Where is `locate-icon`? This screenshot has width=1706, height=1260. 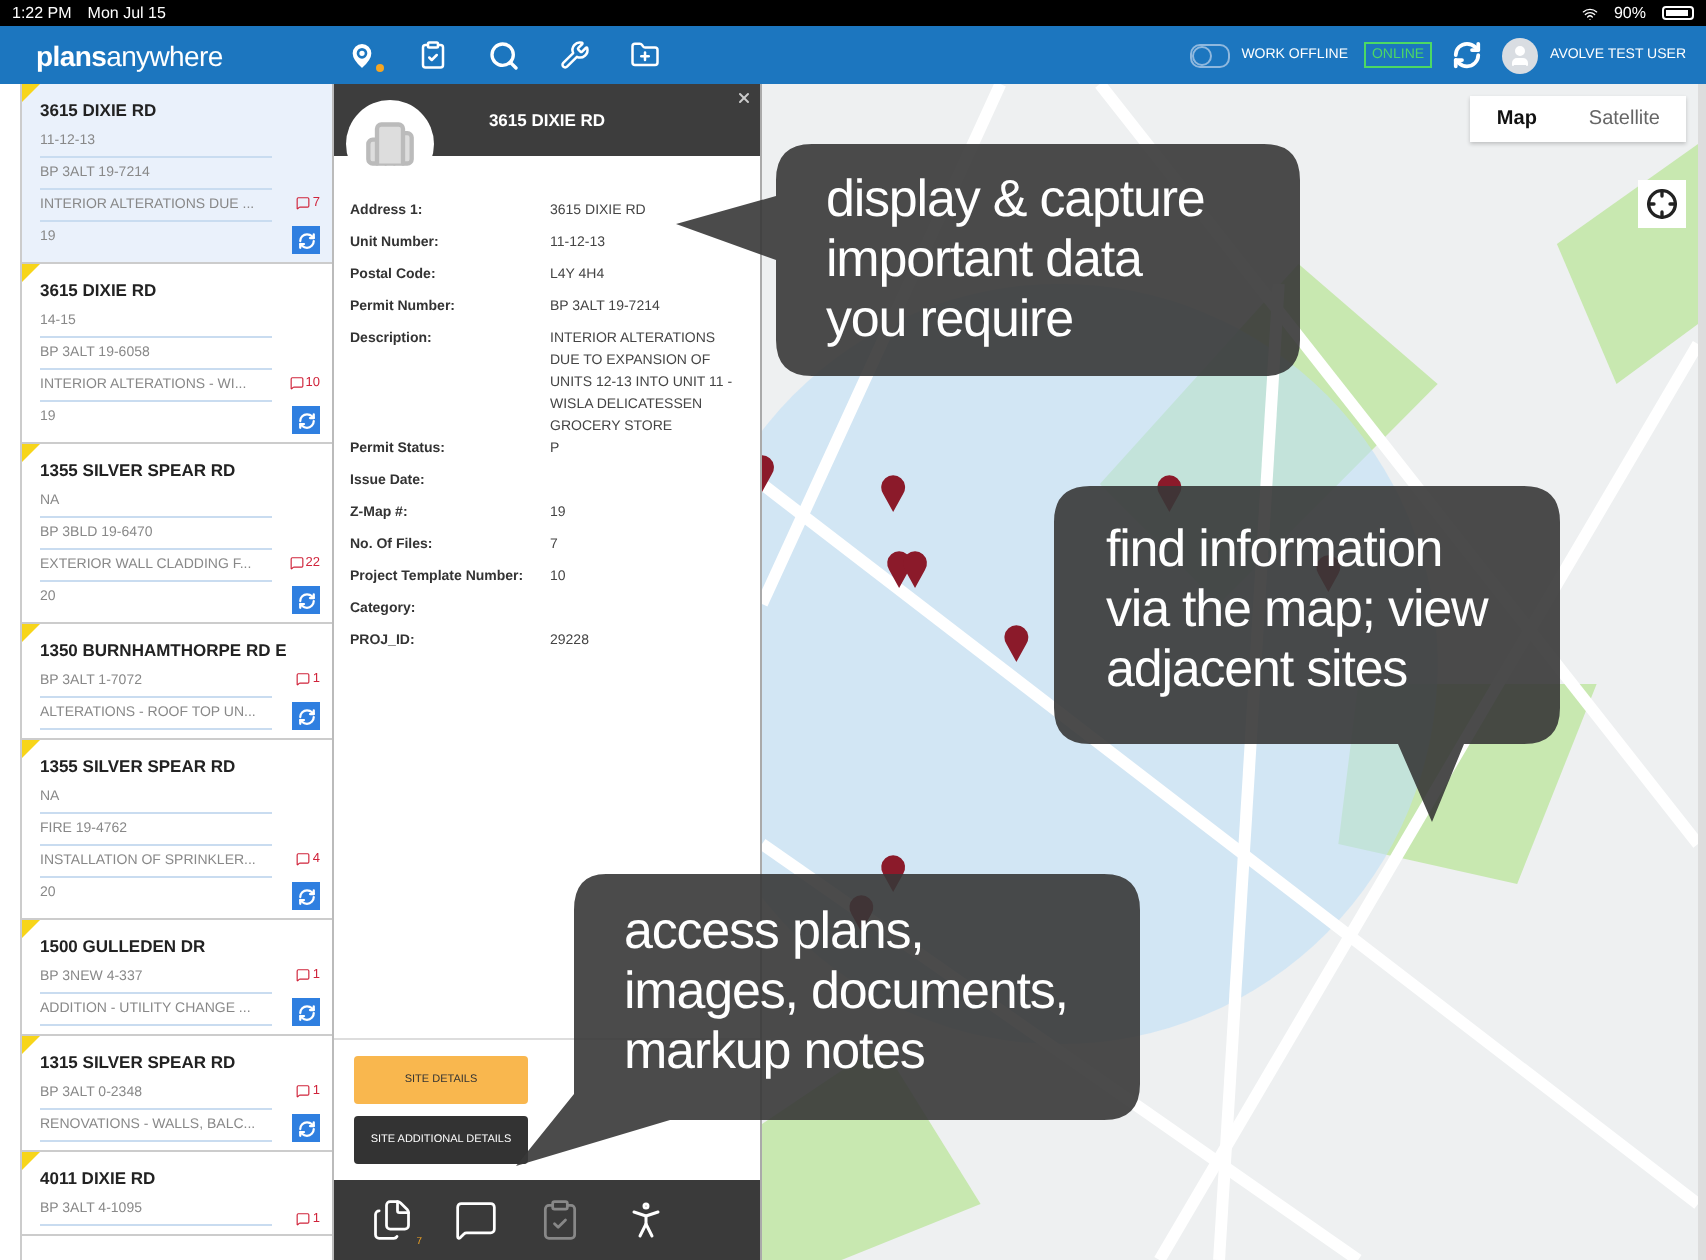
locate-icon is located at coordinates (1662, 204).